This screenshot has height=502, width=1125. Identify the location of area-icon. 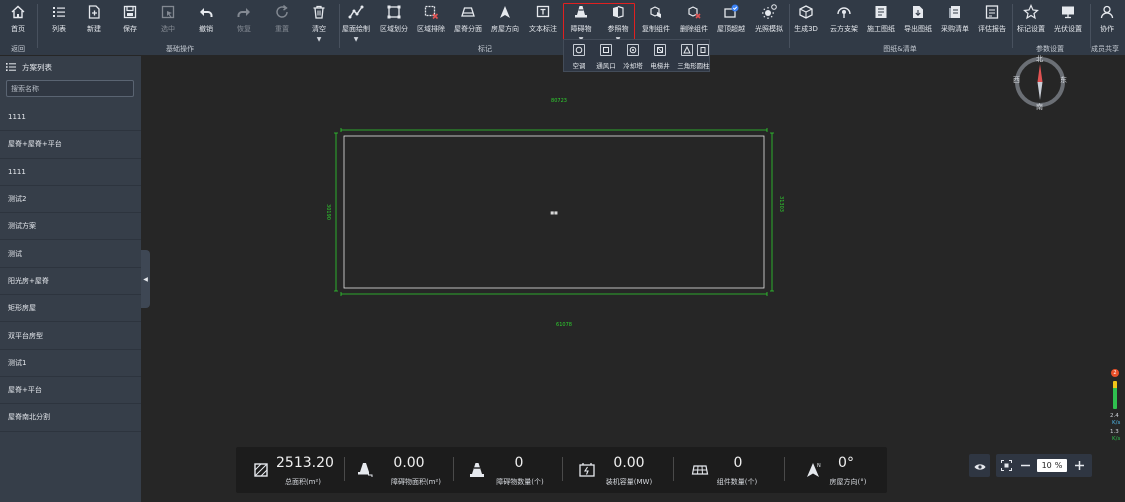
(261, 470).